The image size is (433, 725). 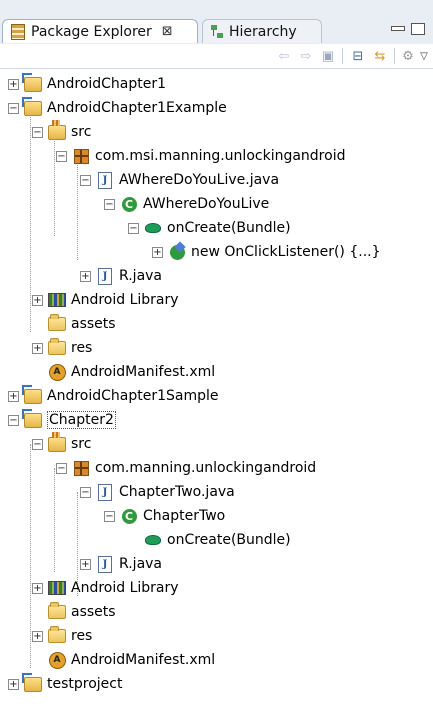 I want to click on tree-item-label: AWhereDoYouLive, so click(x=206, y=204).